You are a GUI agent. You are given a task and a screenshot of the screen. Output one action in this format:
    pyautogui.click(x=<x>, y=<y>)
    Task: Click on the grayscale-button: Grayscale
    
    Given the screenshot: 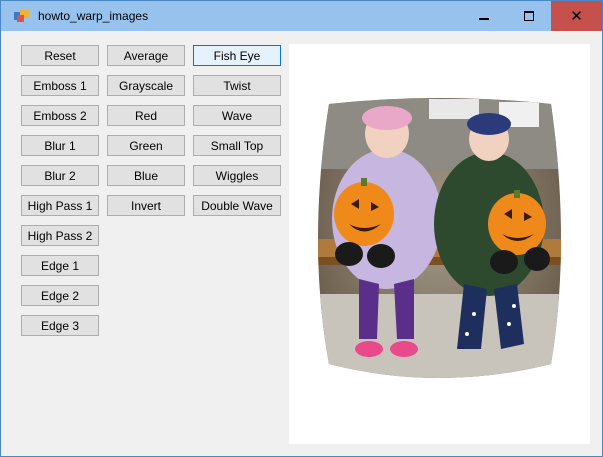 What is the action you would take?
    pyautogui.click(x=146, y=85)
    